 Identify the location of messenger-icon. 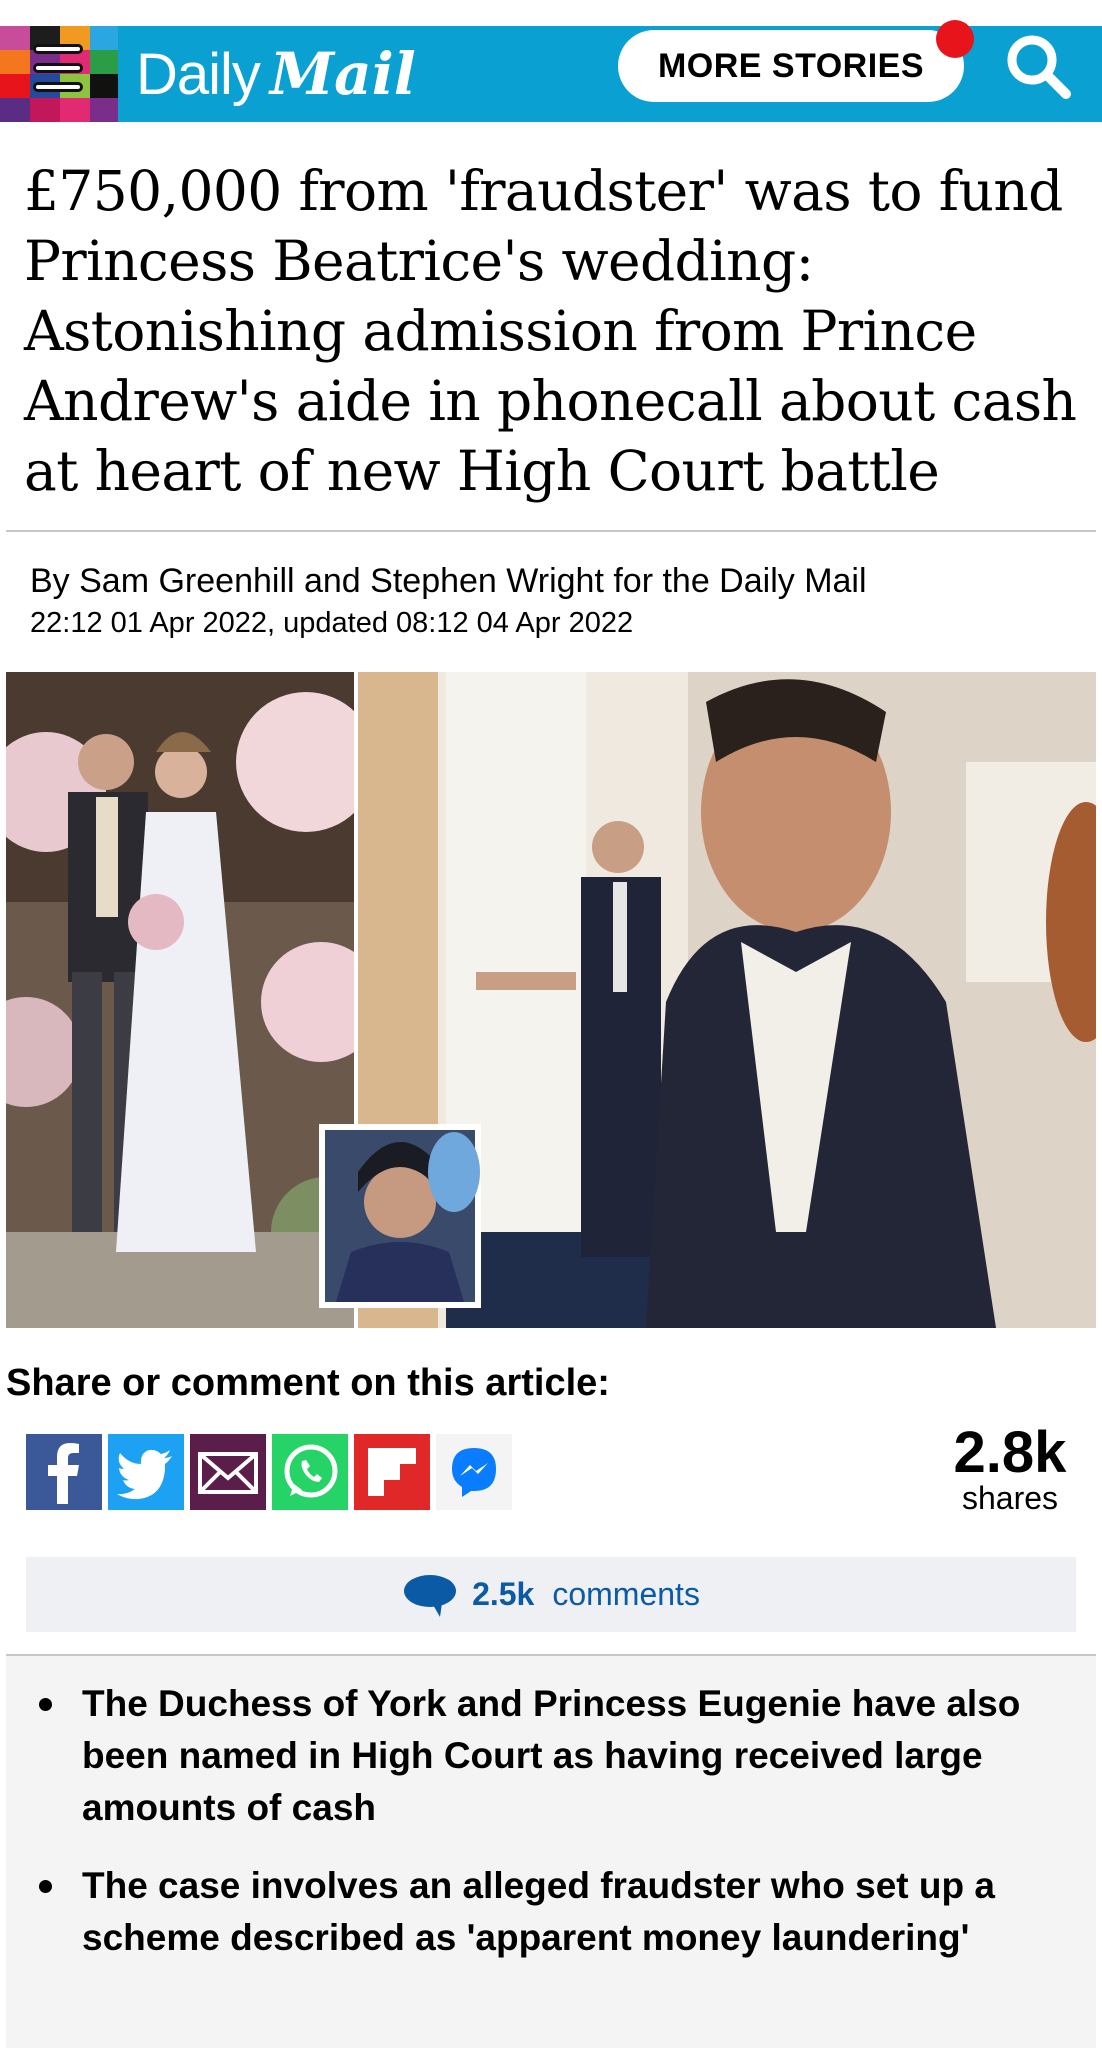
(474, 1472).